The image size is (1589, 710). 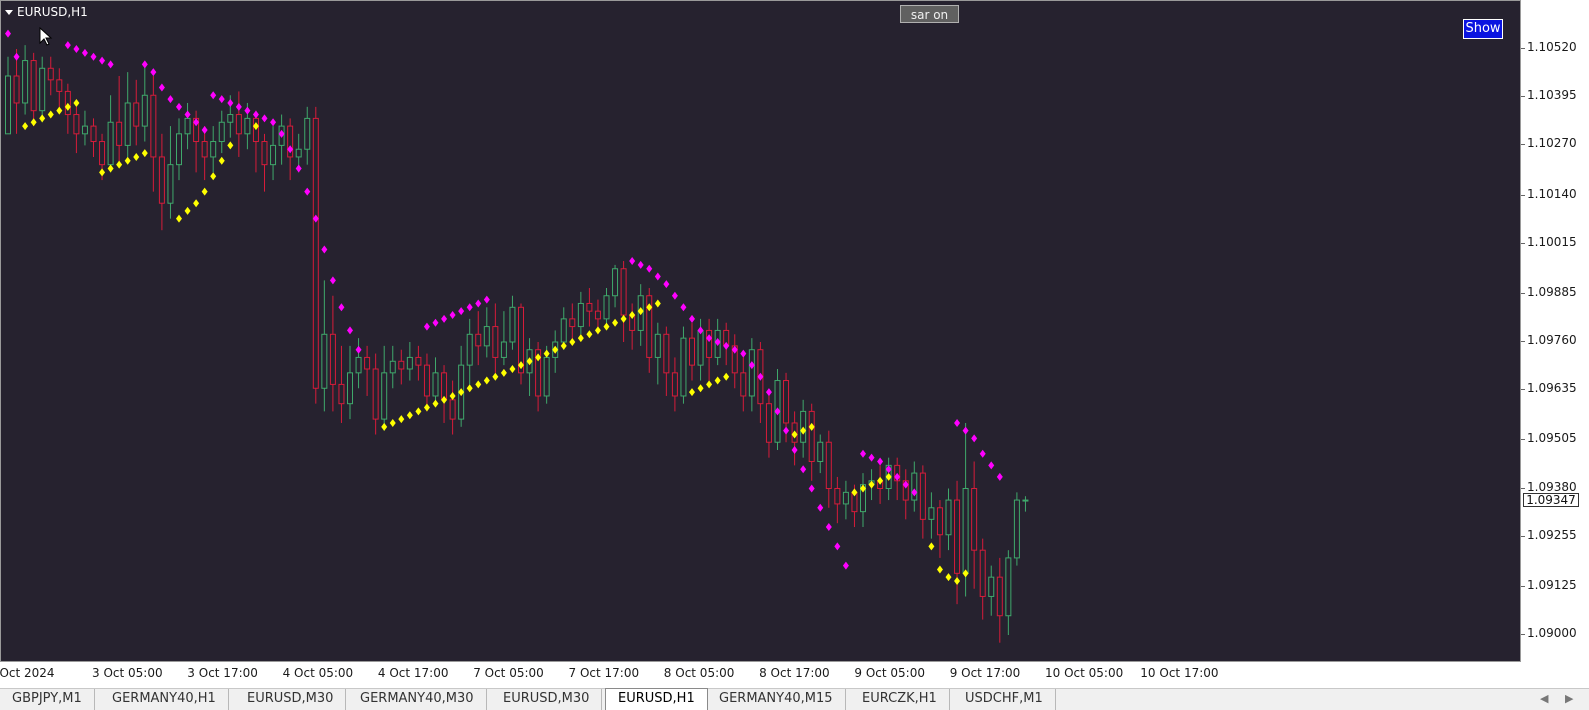 What do you see at coordinates (1552, 633) in the screenshot?
I see `price-label: 1.09000` at bounding box center [1552, 633].